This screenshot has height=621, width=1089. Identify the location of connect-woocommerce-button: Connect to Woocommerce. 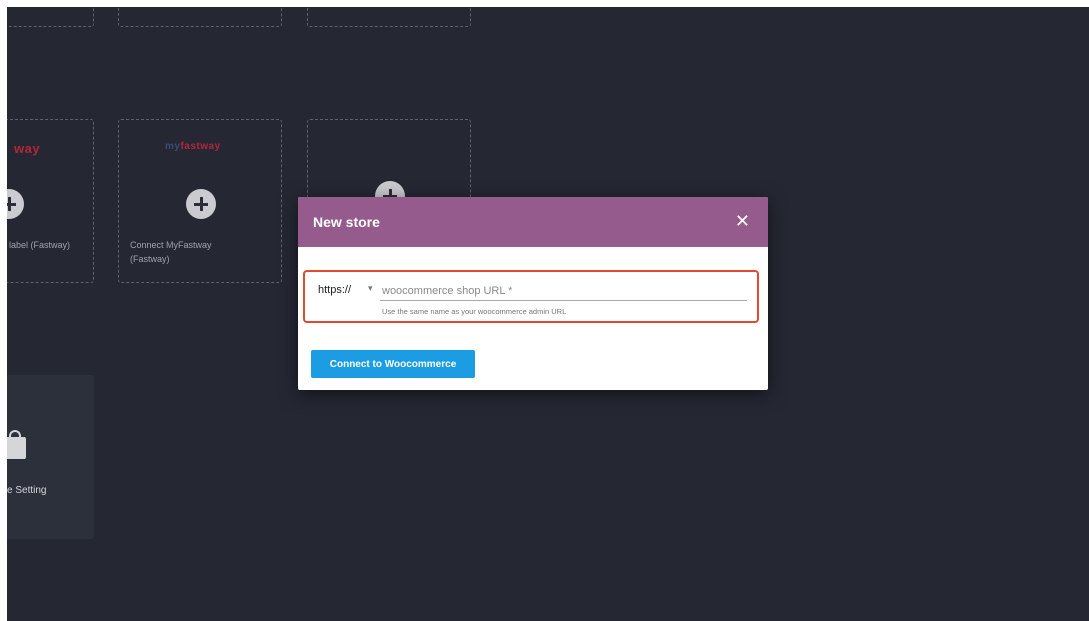
(393, 364).